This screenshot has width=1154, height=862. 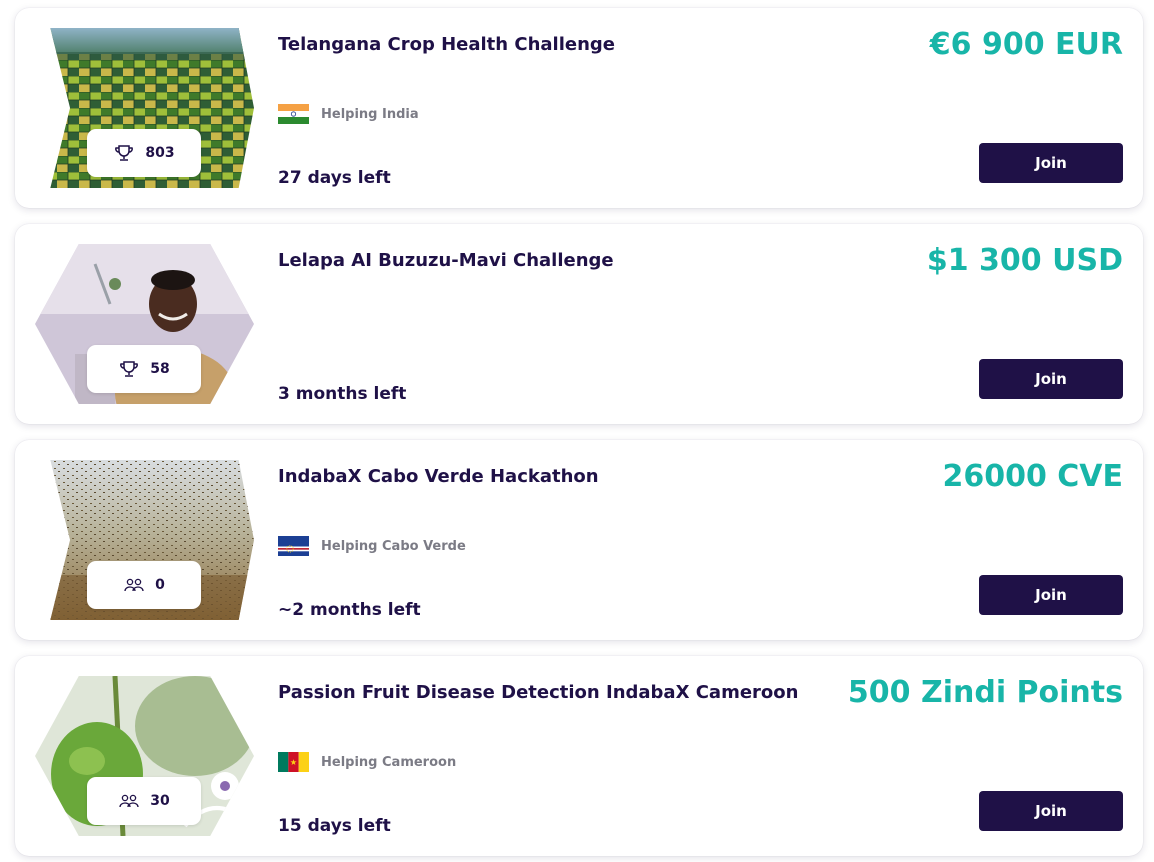 What do you see at coordinates (160, 585) in the screenshot?
I see `participant-count: 0` at bounding box center [160, 585].